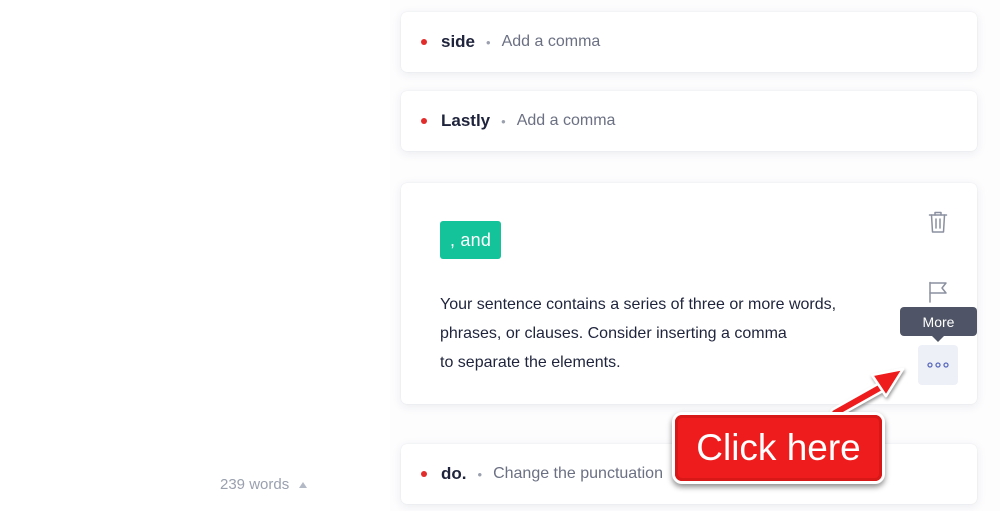  Describe the element at coordinates (530, 362) in the screenshot. I see `explanation-line: to separate the elements.` at that location.